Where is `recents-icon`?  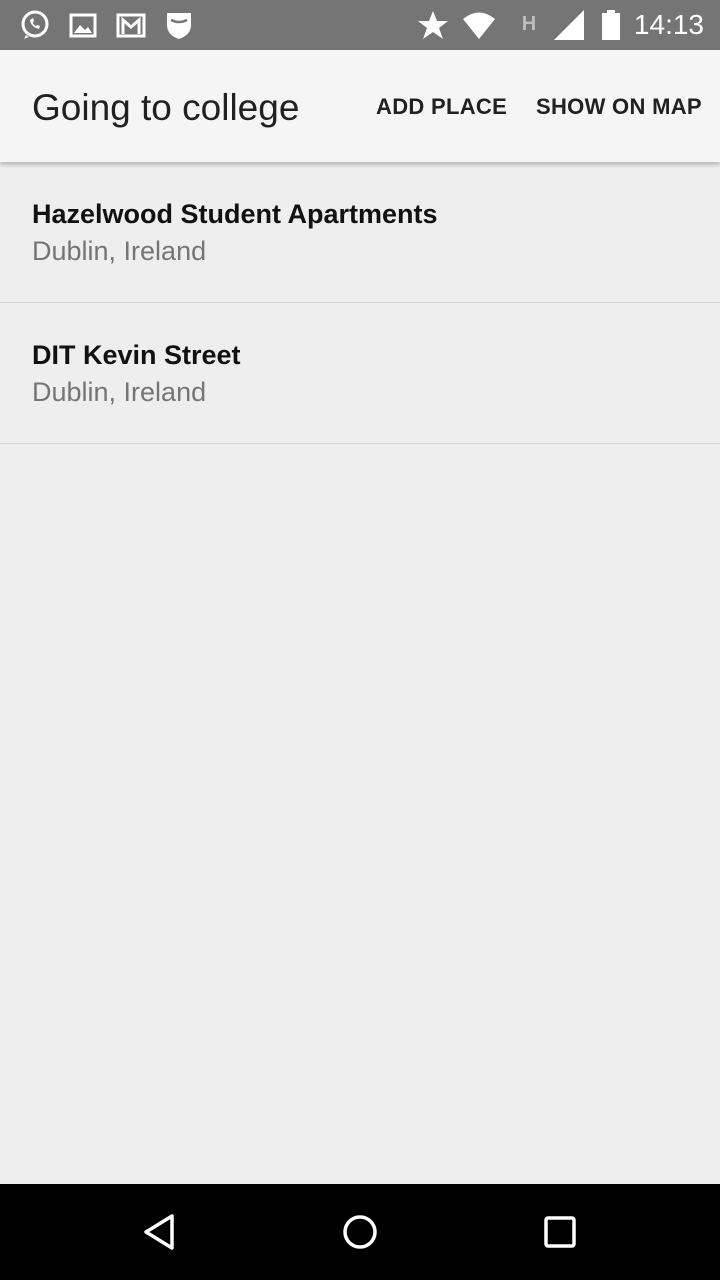 recents-icon is located at coordinates (560, 1232).